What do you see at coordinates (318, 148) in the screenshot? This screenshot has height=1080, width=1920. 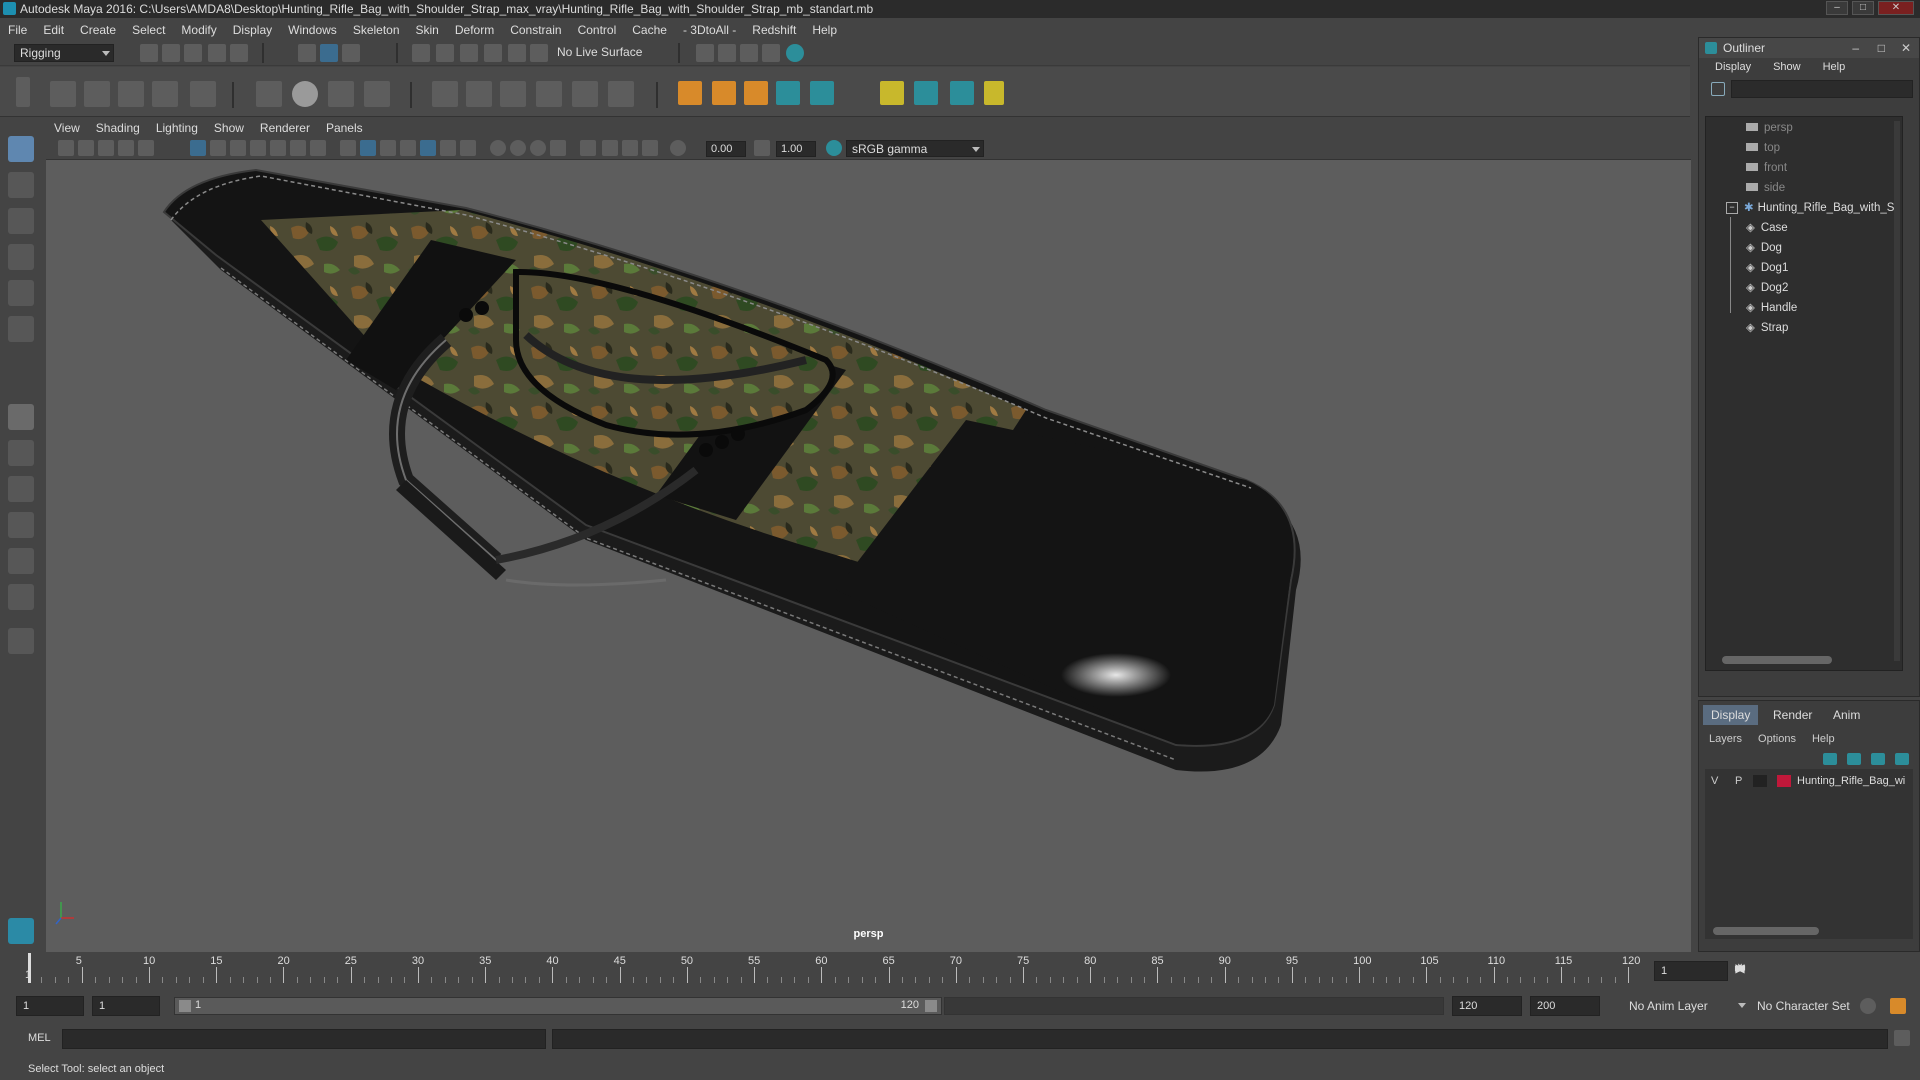 I see `safe-title-icon` at bounding box center [318, 148].